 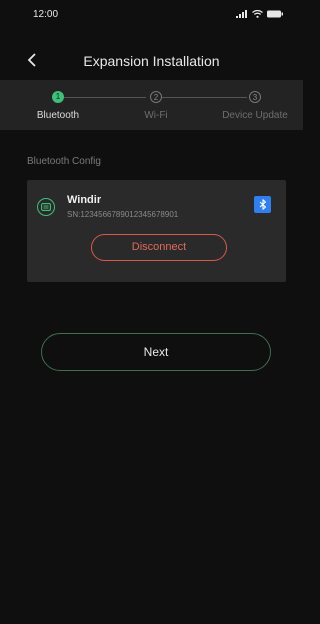 What do you see at coordinates (58, 115) in the screenshot?
I see `step-1-label: Bluetooth` at bounding box center [58, 115].